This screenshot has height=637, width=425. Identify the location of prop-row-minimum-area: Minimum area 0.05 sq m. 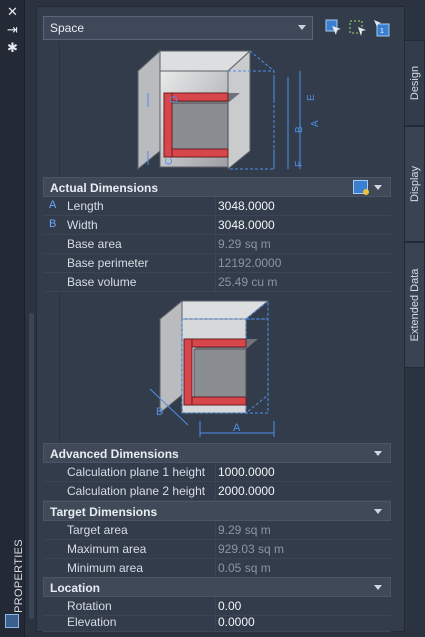
(217, 568).